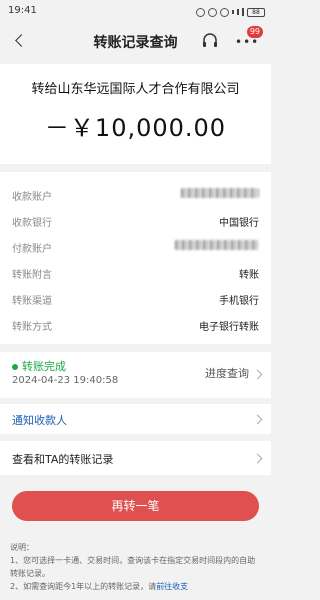 The image size is (320, 600). Describe the element at coordinates (32, 327) in the screenshot. I see `detail-label: 转账方式` at that location.